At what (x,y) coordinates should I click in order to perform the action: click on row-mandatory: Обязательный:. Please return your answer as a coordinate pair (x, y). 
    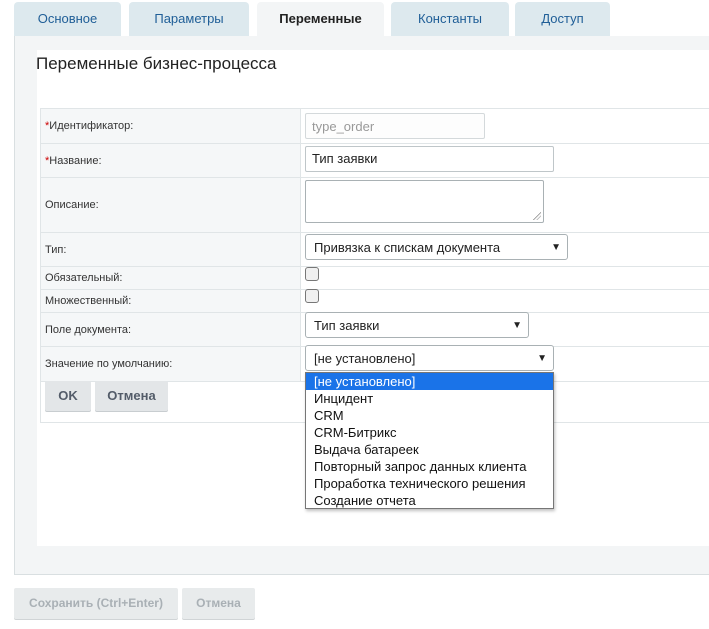
    Looking at the image, I should click on (374, 278).